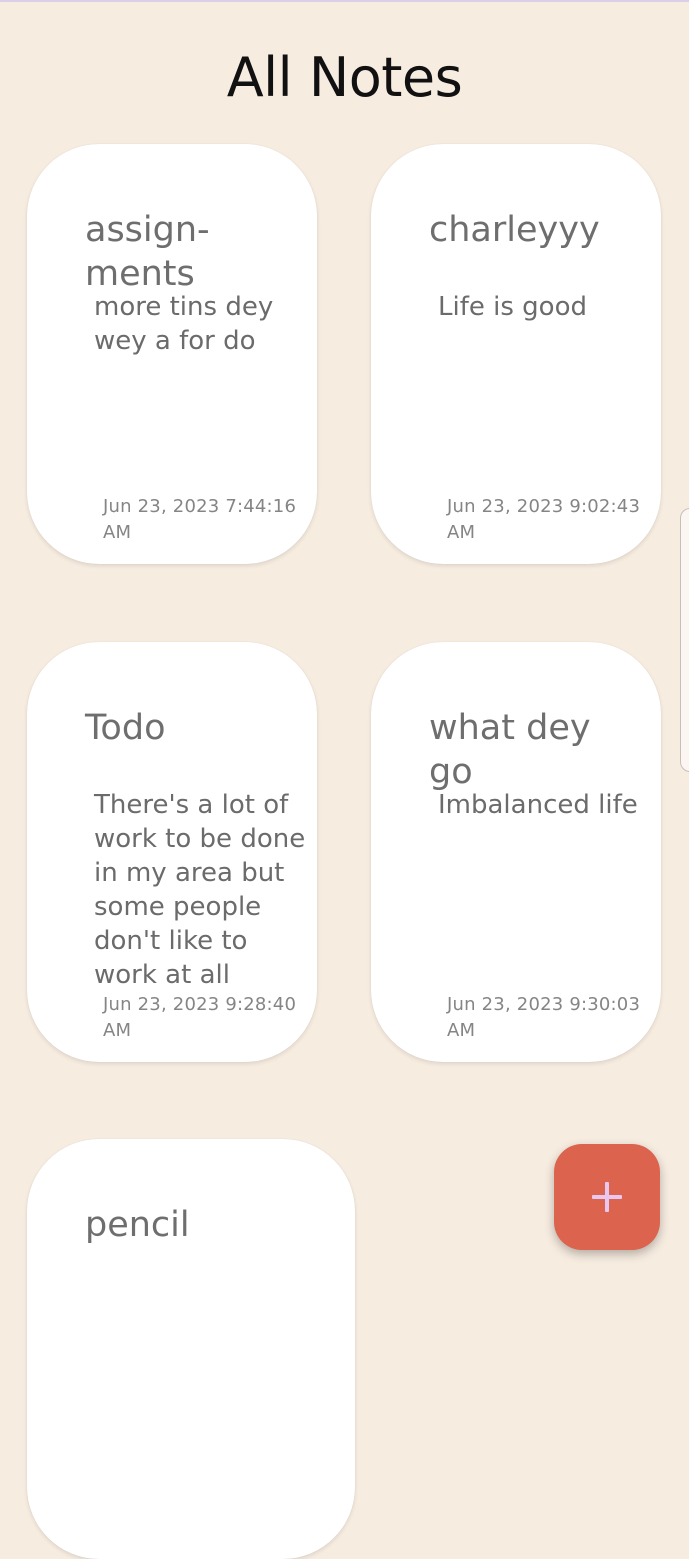  Describe the element at coordinates (538, 805) in the screenshot. I see `note-body: Imbalanced life` at that location.